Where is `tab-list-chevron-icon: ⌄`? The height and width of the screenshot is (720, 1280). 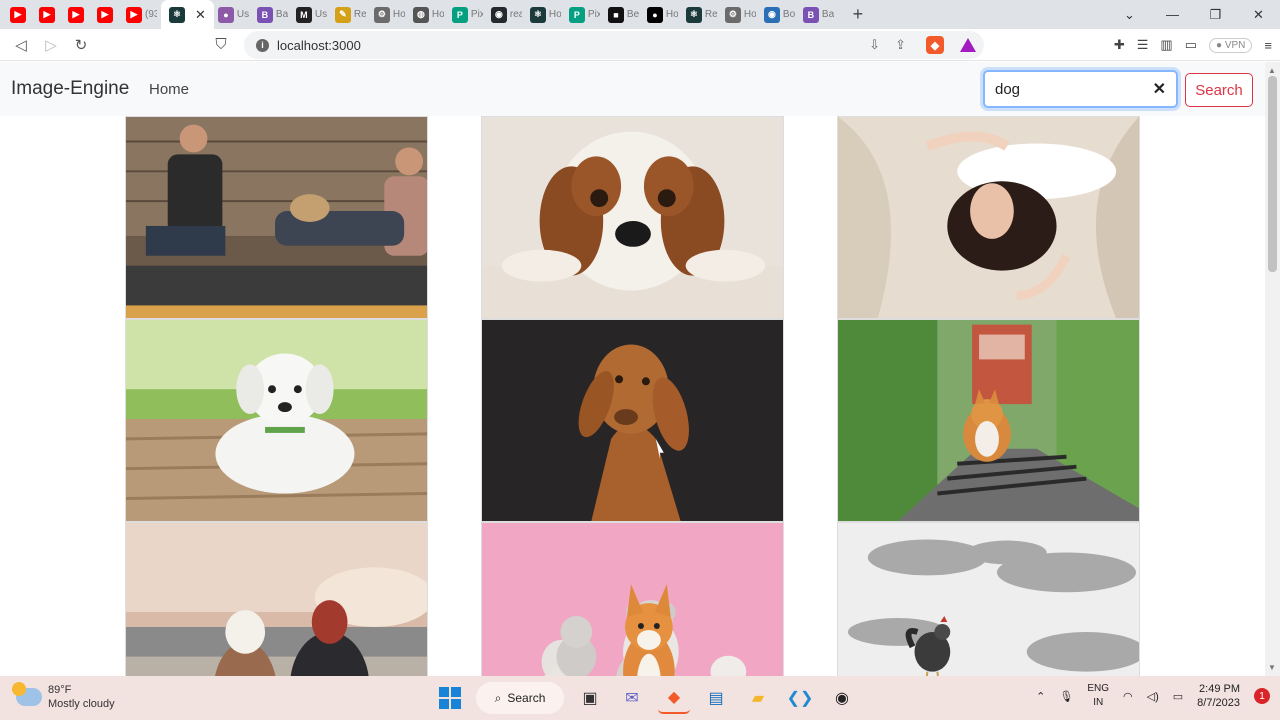 tab-list-chevron-icon: ⌄ is located at coordinates (1129, 14).